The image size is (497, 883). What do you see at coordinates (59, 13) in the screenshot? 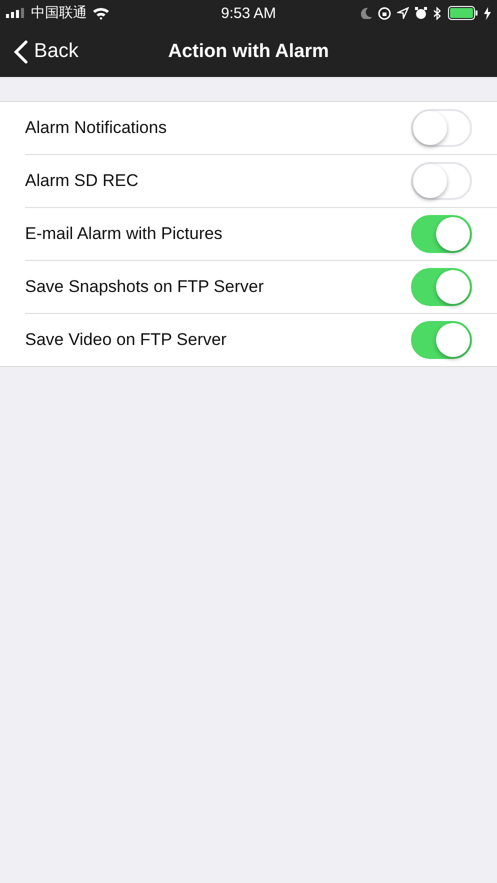
I see `carrier-name: 中国联通` at bounding box center [59, 13].